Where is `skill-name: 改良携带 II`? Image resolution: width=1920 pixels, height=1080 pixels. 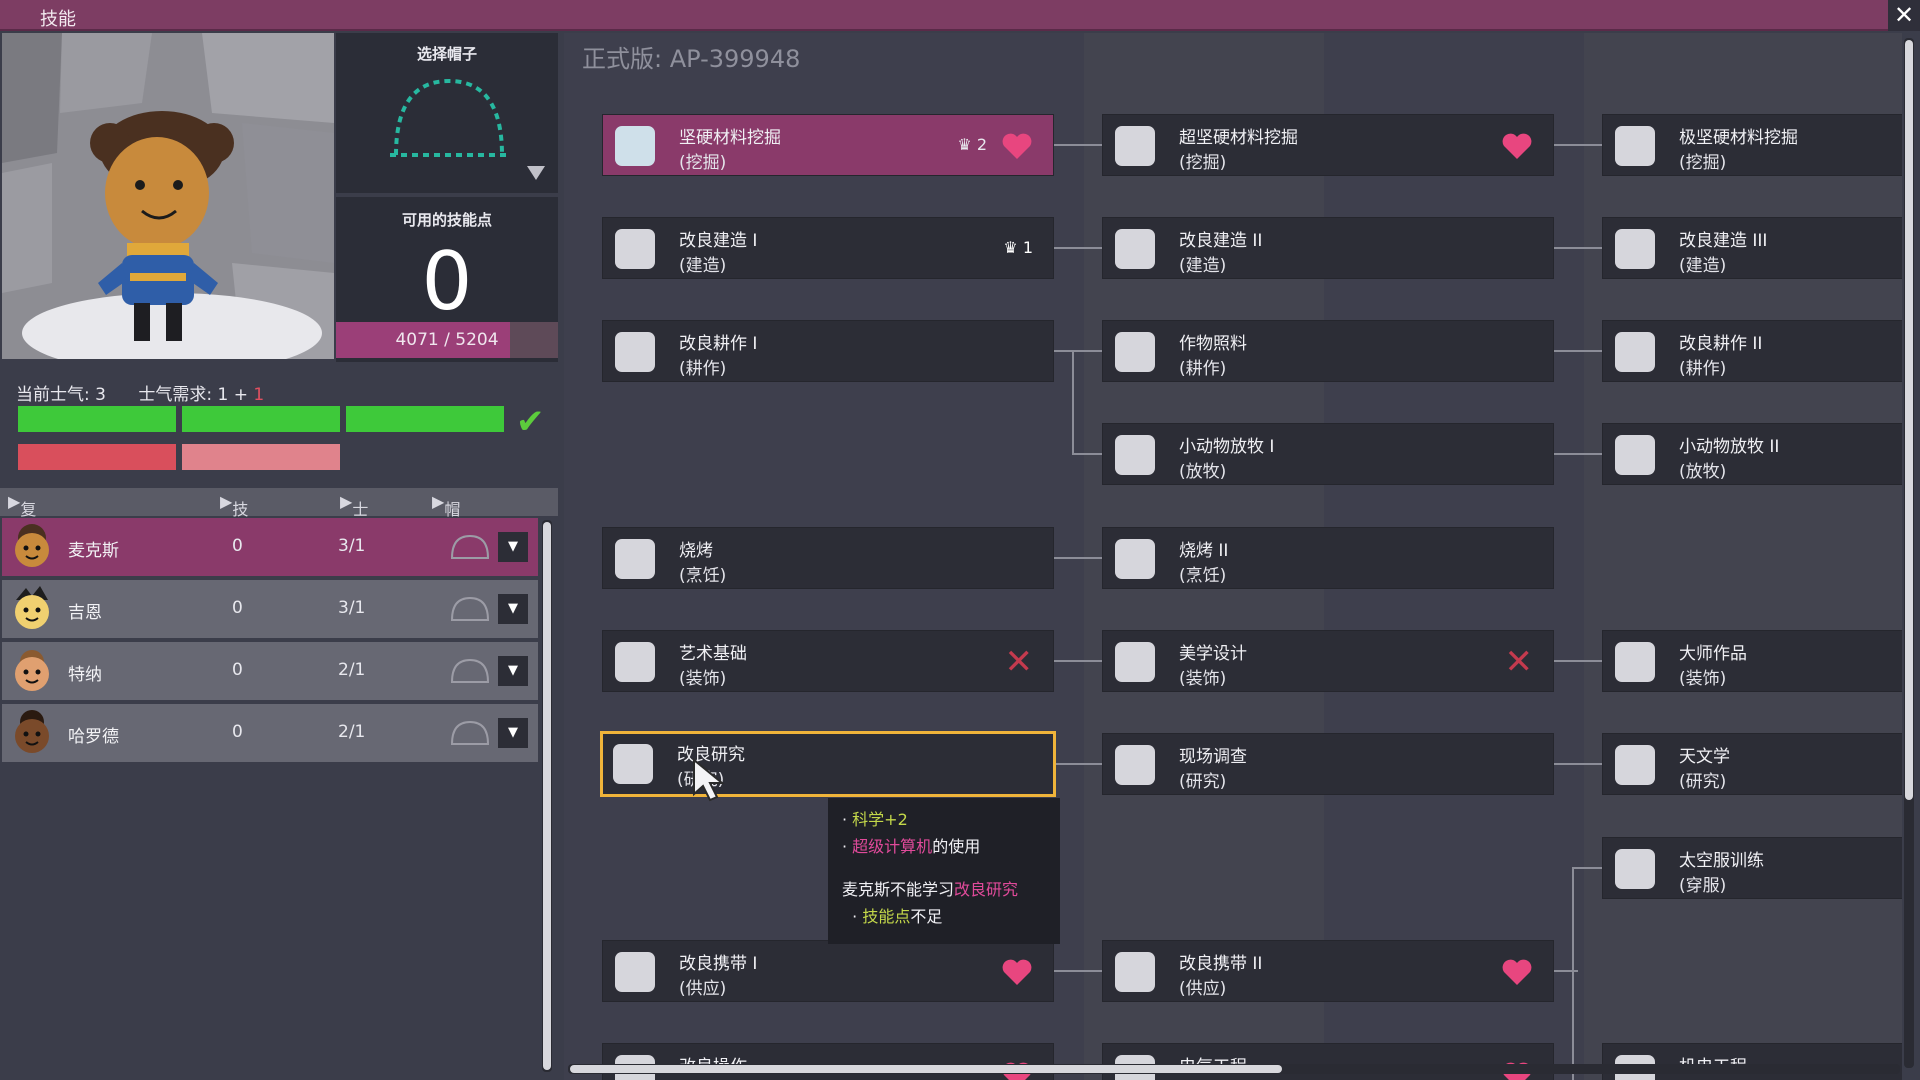
skill-name: 改良携带 II is located at coordinates (1221, 964).